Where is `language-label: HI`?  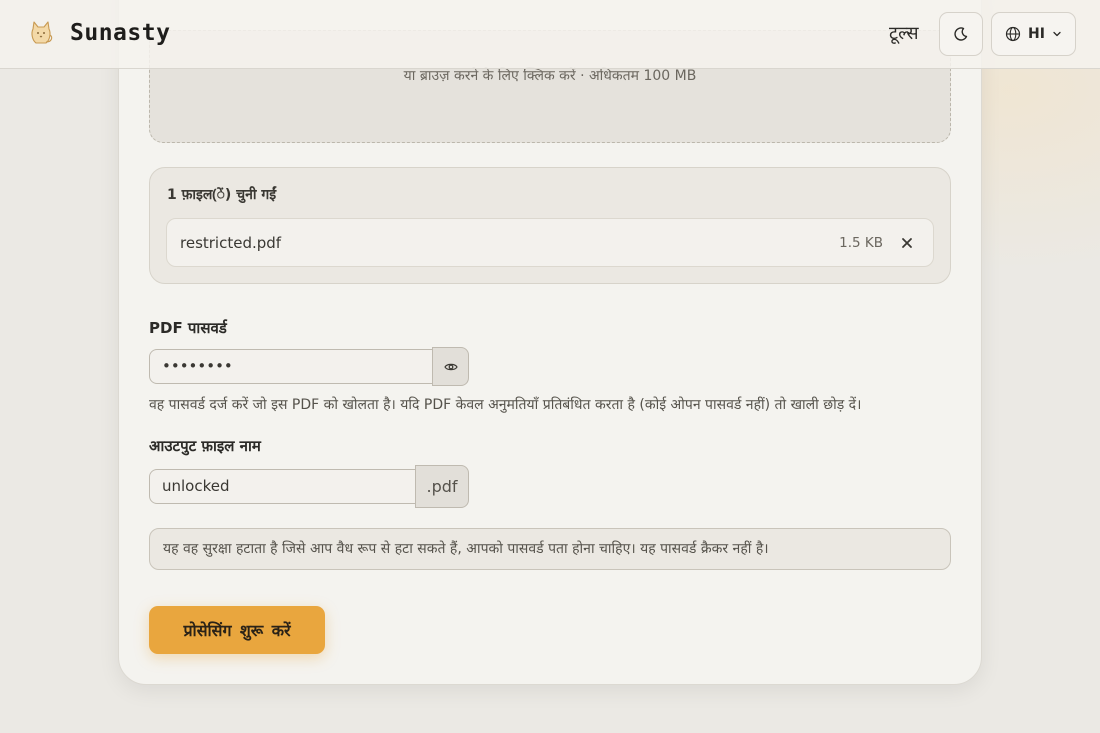
language-label: HI is located at coordinates (1036, 34).